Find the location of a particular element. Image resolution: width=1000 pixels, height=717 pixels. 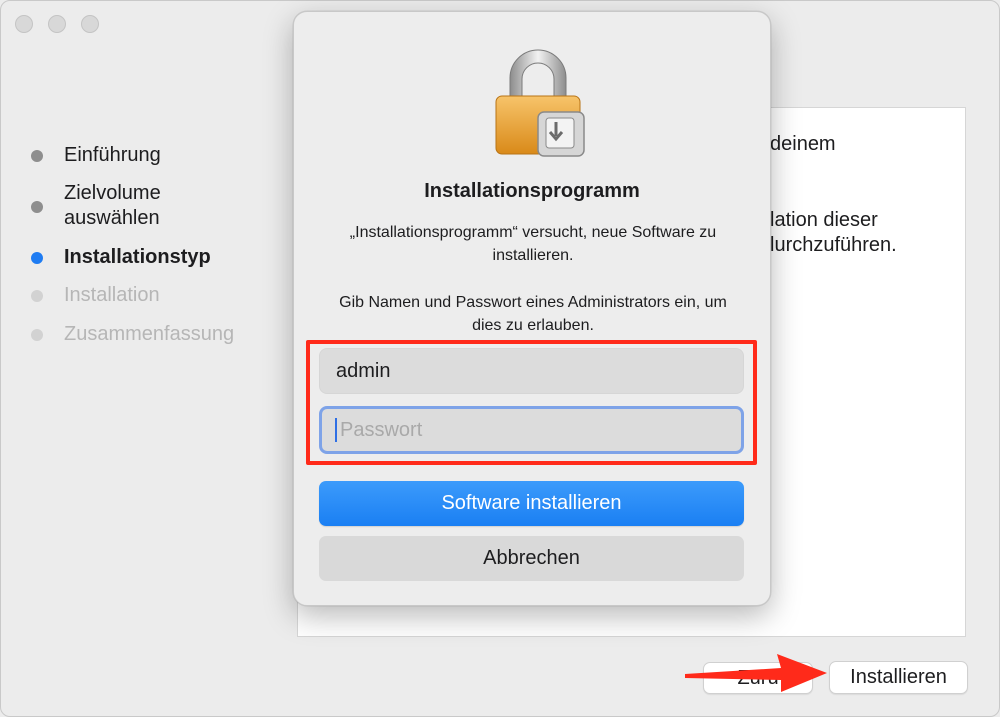

step-label: Zusammenfassung is located at coordinates (149, 334).